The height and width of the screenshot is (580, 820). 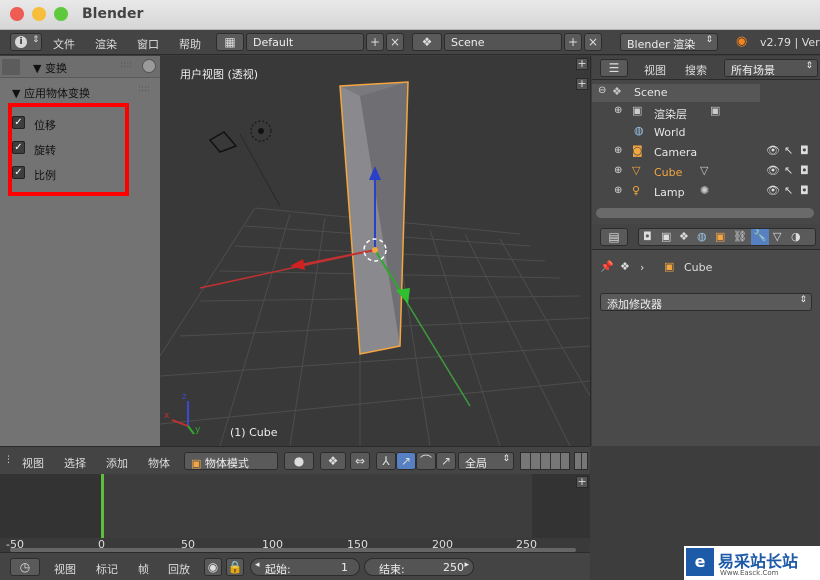 I want to click on menu-window: 窗口, so click(x=148, y=44).